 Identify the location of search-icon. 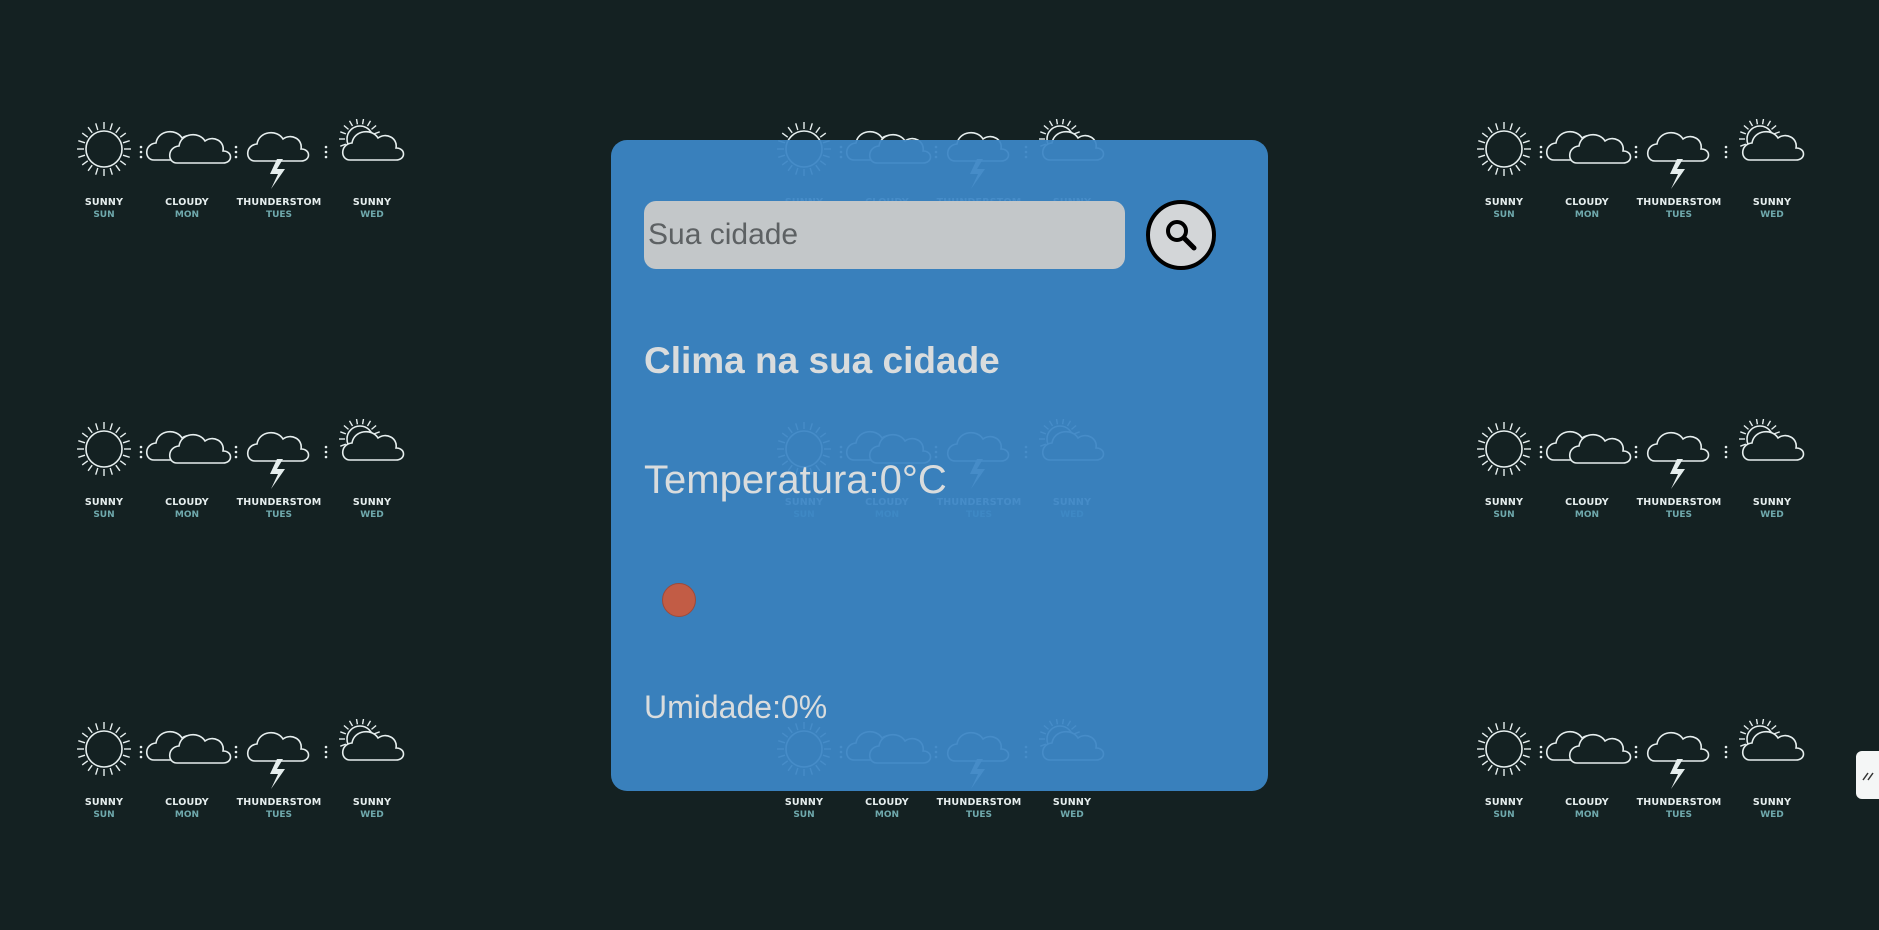
(1181, 235).